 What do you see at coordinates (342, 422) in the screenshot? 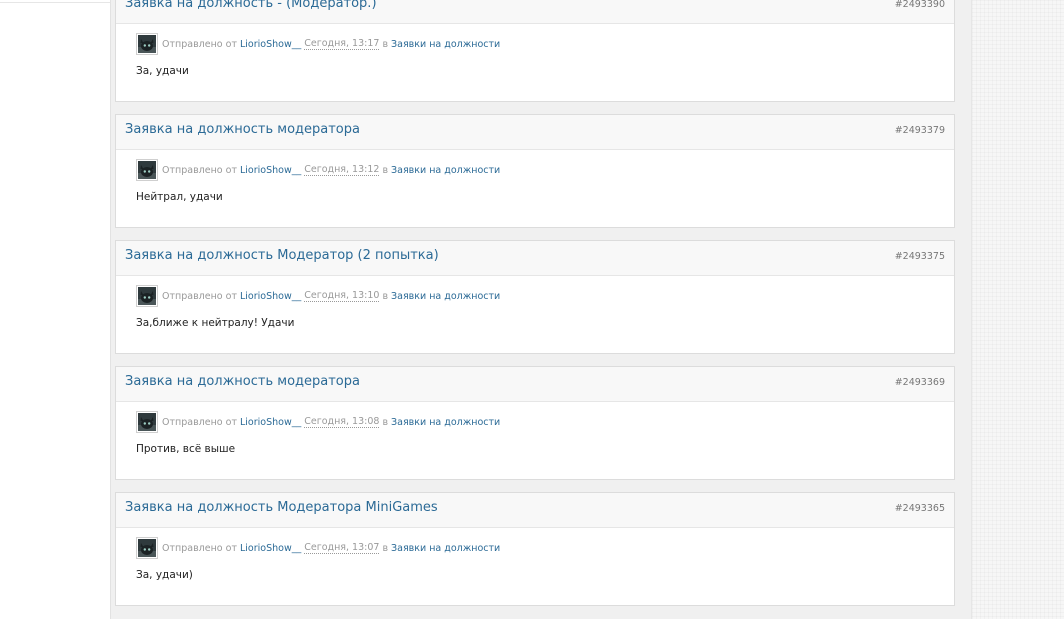
I see `post-date: Сегодня, 13:08` at bounding box center [342, 422].